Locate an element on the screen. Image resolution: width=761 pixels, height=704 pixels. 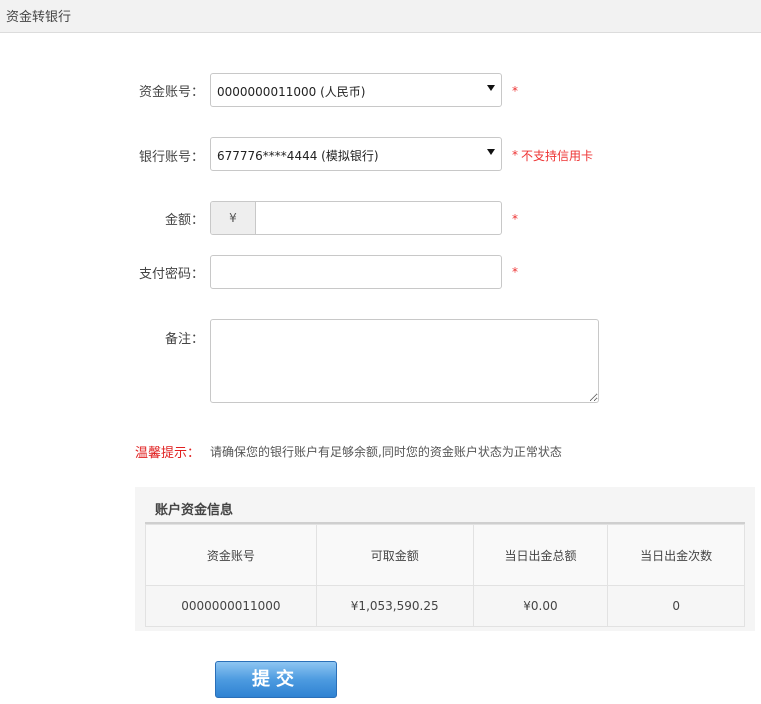
credit-card-hint: 不支持信用卡 is located at coordinates (557, 156).